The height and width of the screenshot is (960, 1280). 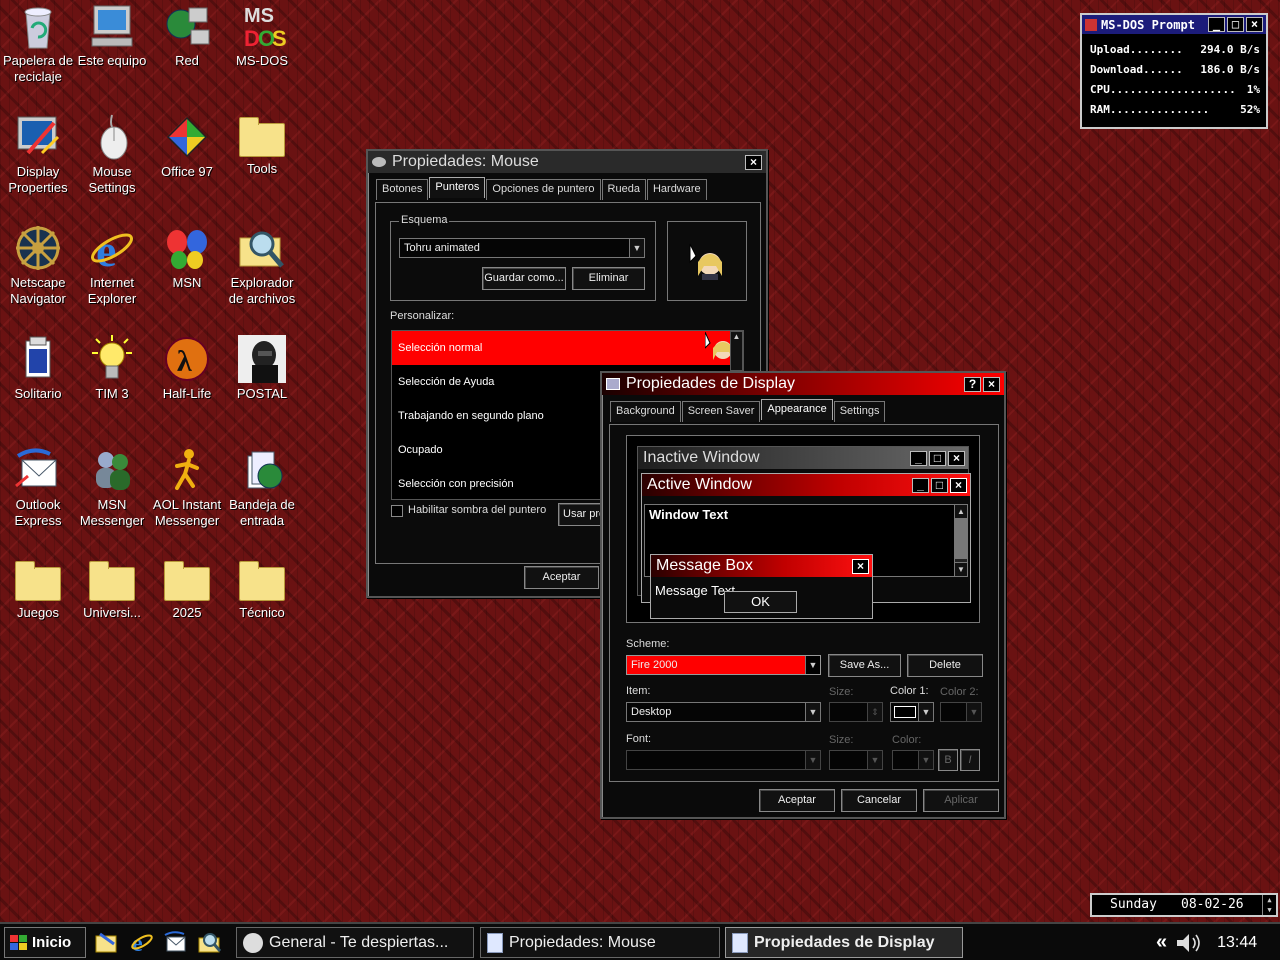 I want to click on desktop-icon-label: Red, so click(x=187, y=60).